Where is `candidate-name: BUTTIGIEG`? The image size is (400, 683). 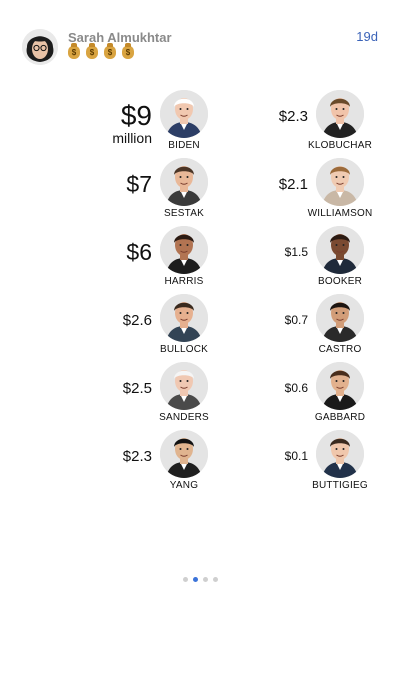
candidate-name: BUTTIGIEG is located at coordinates (340, 485).